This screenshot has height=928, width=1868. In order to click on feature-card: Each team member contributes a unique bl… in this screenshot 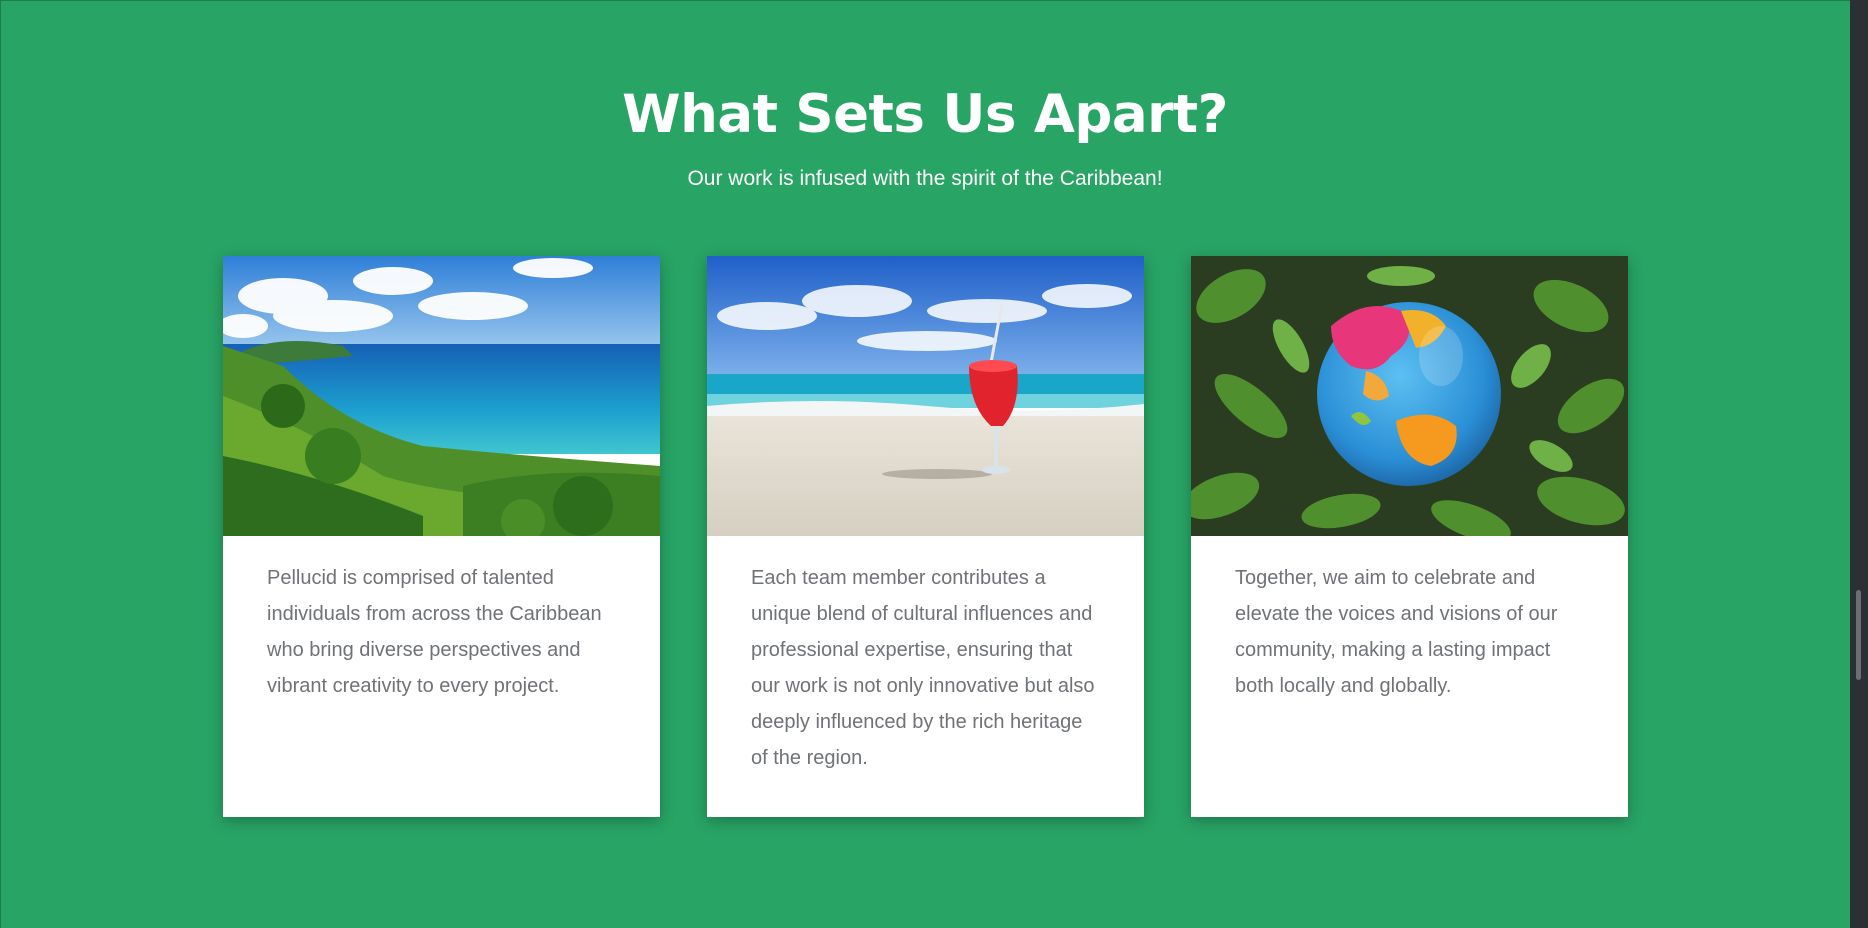, I will do `click(925, 536)`.